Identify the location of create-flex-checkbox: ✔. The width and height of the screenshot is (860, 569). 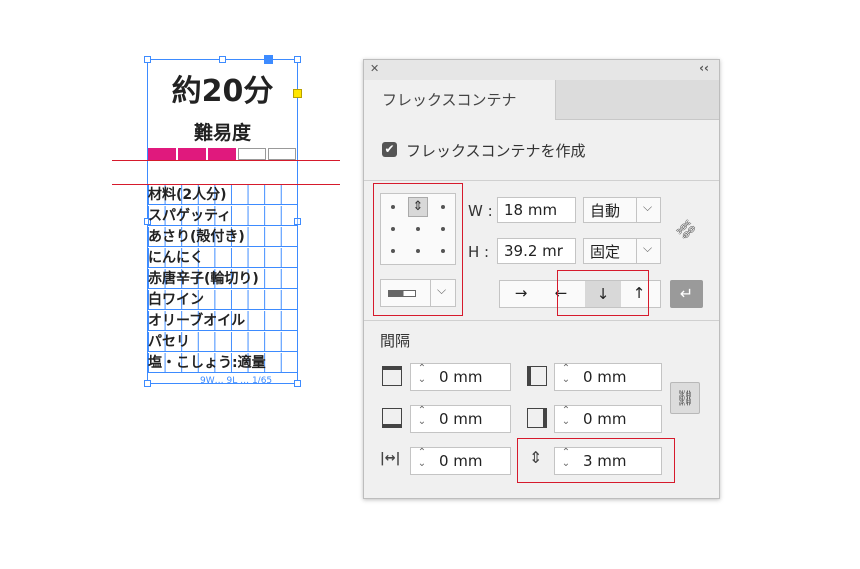
(389, 149).